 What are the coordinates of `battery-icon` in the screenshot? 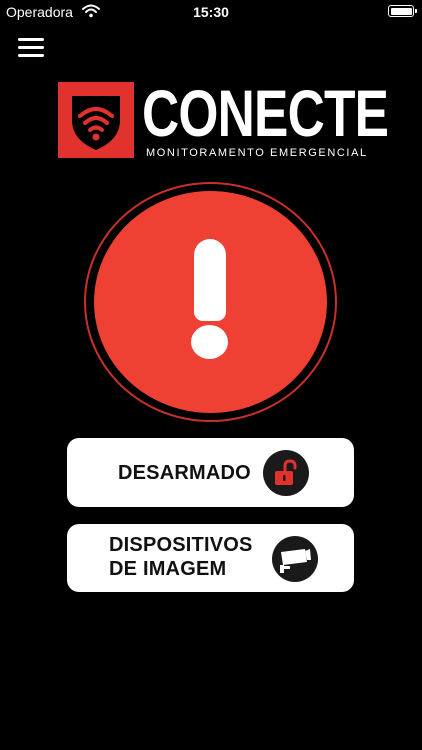 It's located at (402, 11).